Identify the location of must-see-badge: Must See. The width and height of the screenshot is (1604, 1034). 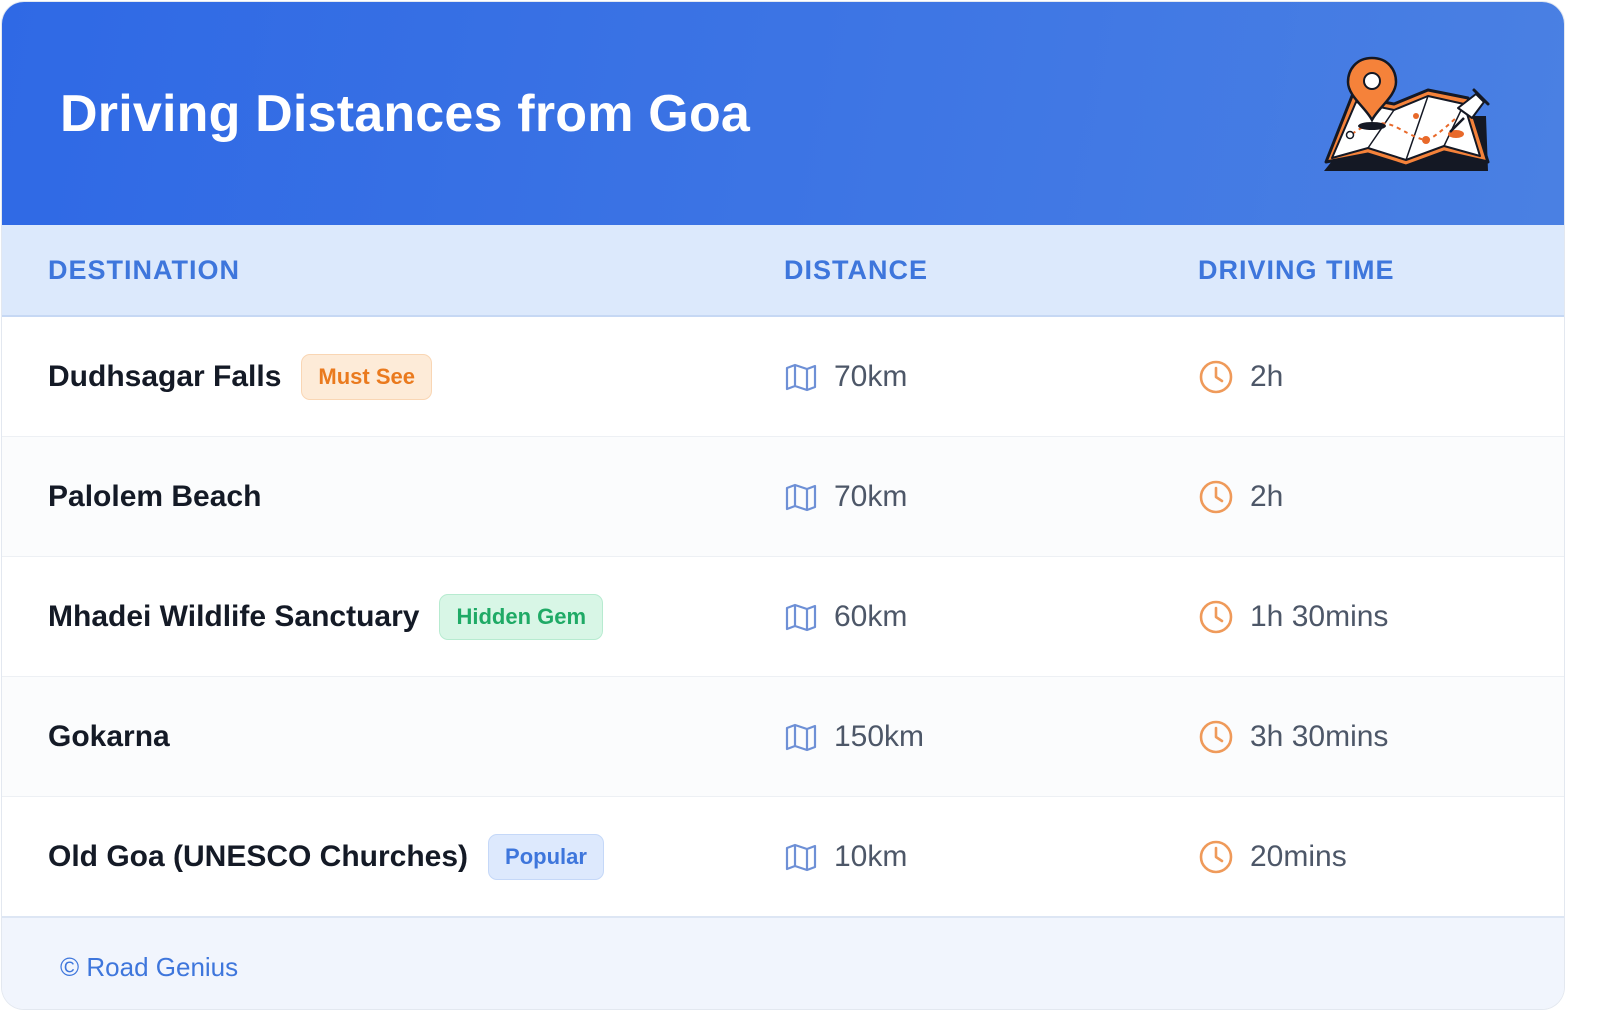
(366, 376).